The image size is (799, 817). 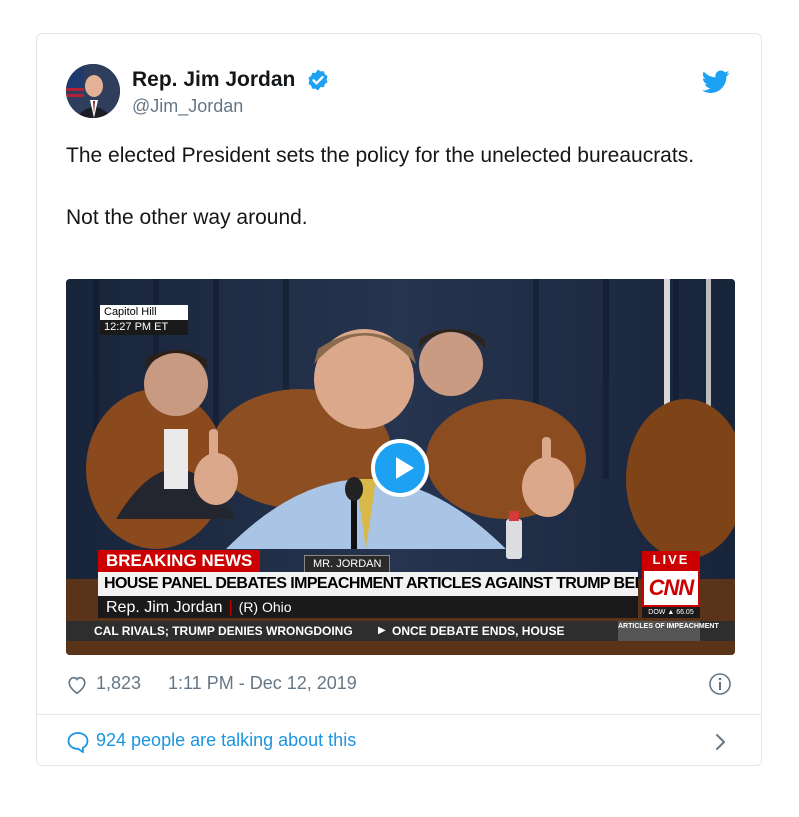 I want to click on info-icon, so click(x=720, y=684).